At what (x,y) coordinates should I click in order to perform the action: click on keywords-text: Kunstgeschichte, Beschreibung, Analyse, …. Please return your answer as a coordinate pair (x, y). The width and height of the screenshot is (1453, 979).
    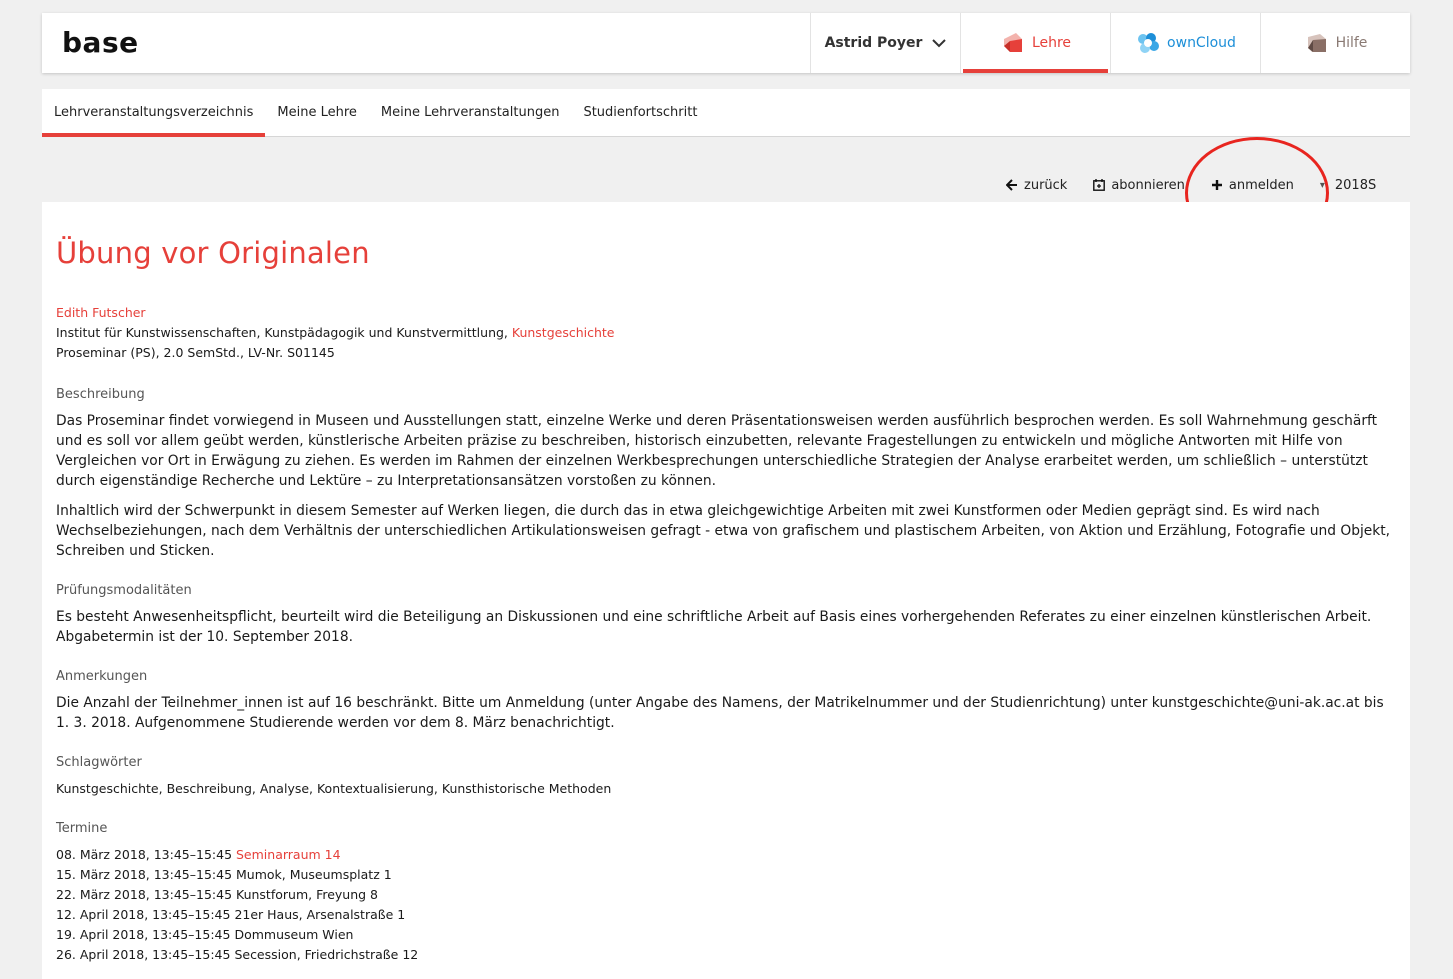
    Looking at the image, I should click on (334, 788).